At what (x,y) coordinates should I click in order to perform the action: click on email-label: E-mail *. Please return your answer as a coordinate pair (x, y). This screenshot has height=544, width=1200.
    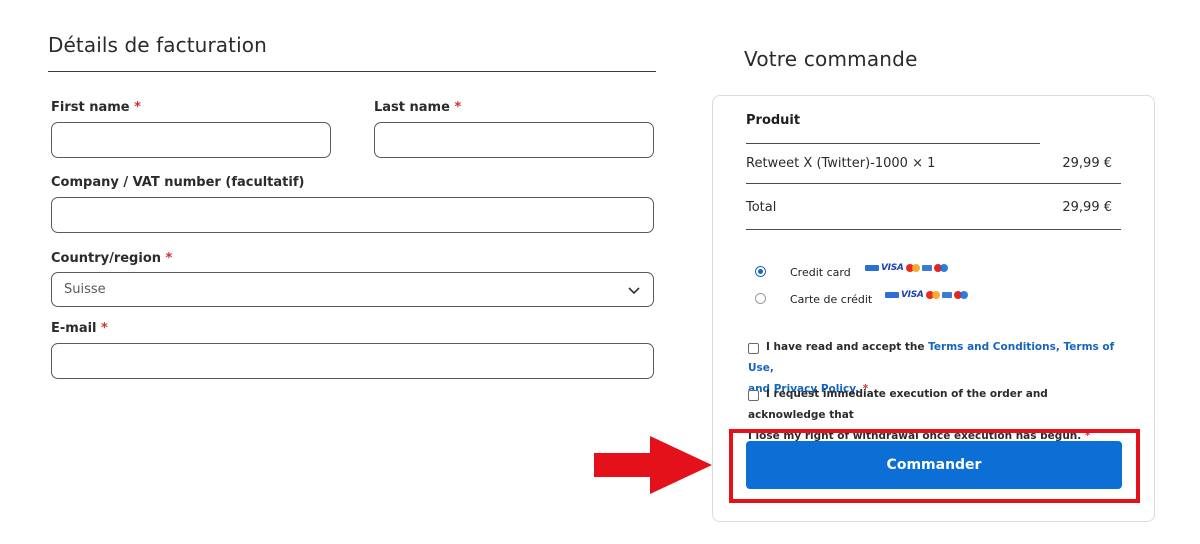
    Looking at the image, I should click on (79, 328).